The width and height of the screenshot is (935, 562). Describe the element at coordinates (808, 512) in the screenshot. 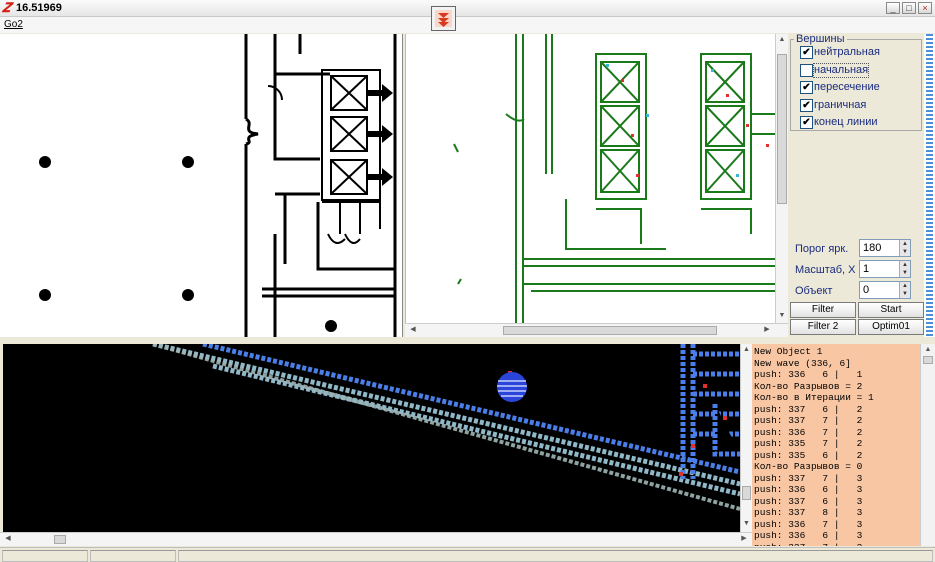

I see `log-line: push: 337 8 | 3` at that location.